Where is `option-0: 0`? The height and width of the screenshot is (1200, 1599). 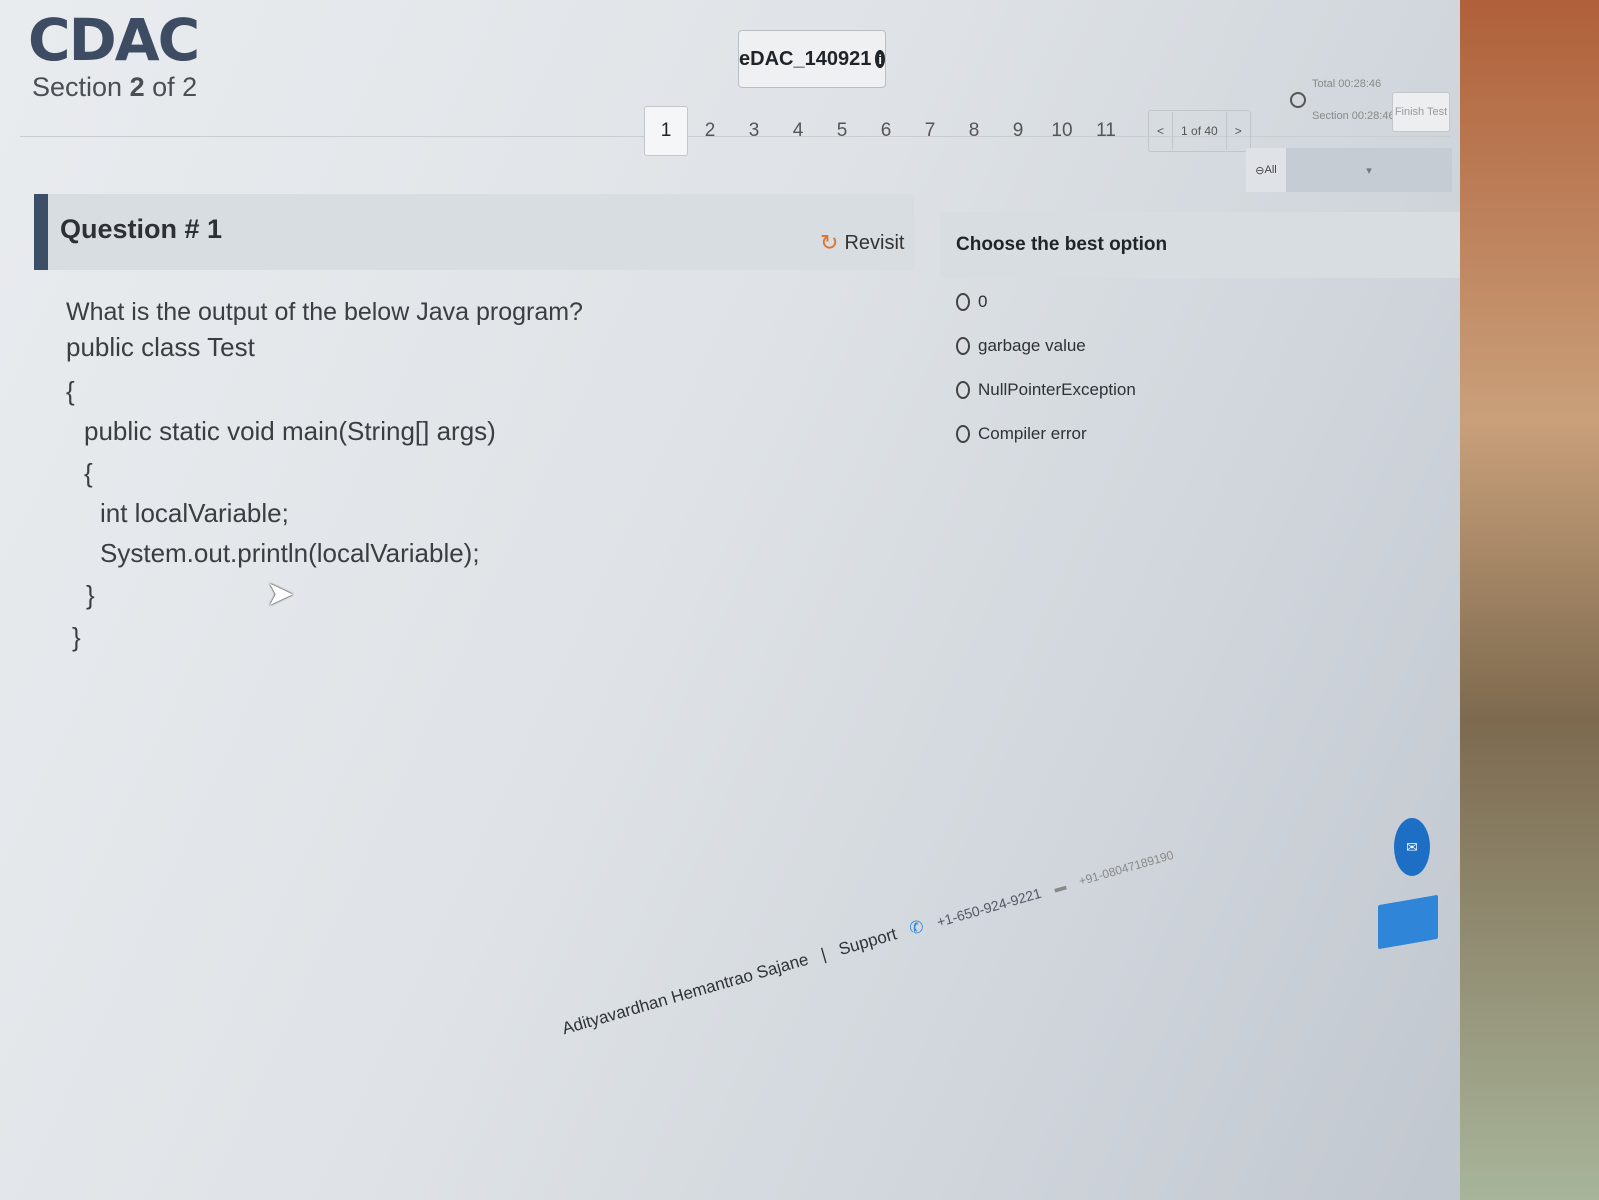
option-0: 0 is located at coordinates (971, 302).